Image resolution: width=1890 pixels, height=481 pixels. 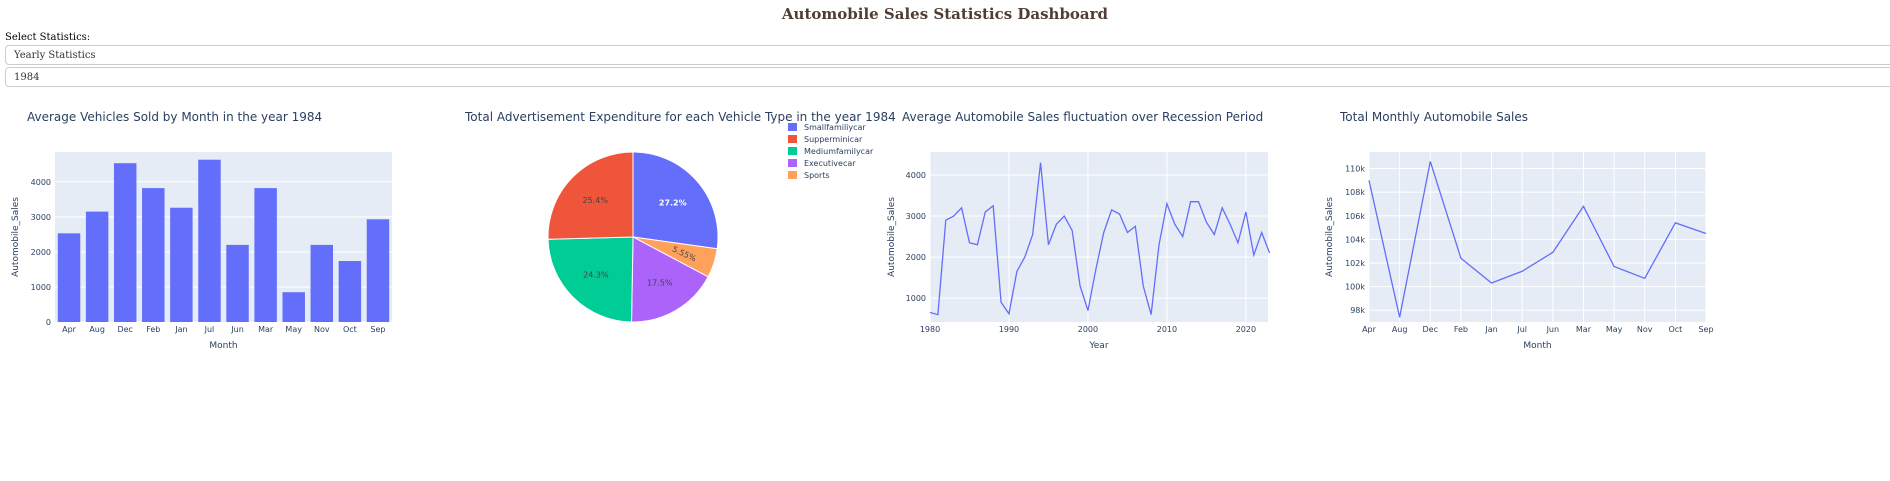 I want to click on y-tick-label: 102k, so click(x=1355, y=263).